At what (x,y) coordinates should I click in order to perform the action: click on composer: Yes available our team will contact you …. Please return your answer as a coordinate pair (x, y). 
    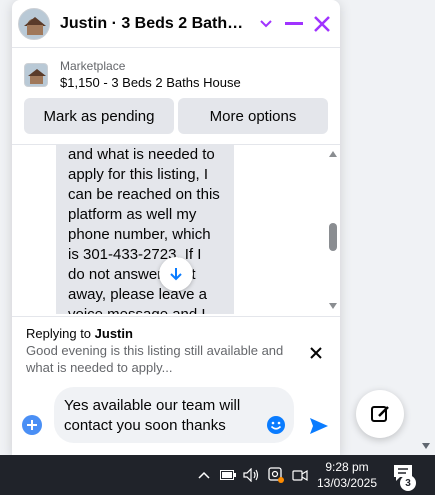
    Looking at the image, I should click on (176, 418).